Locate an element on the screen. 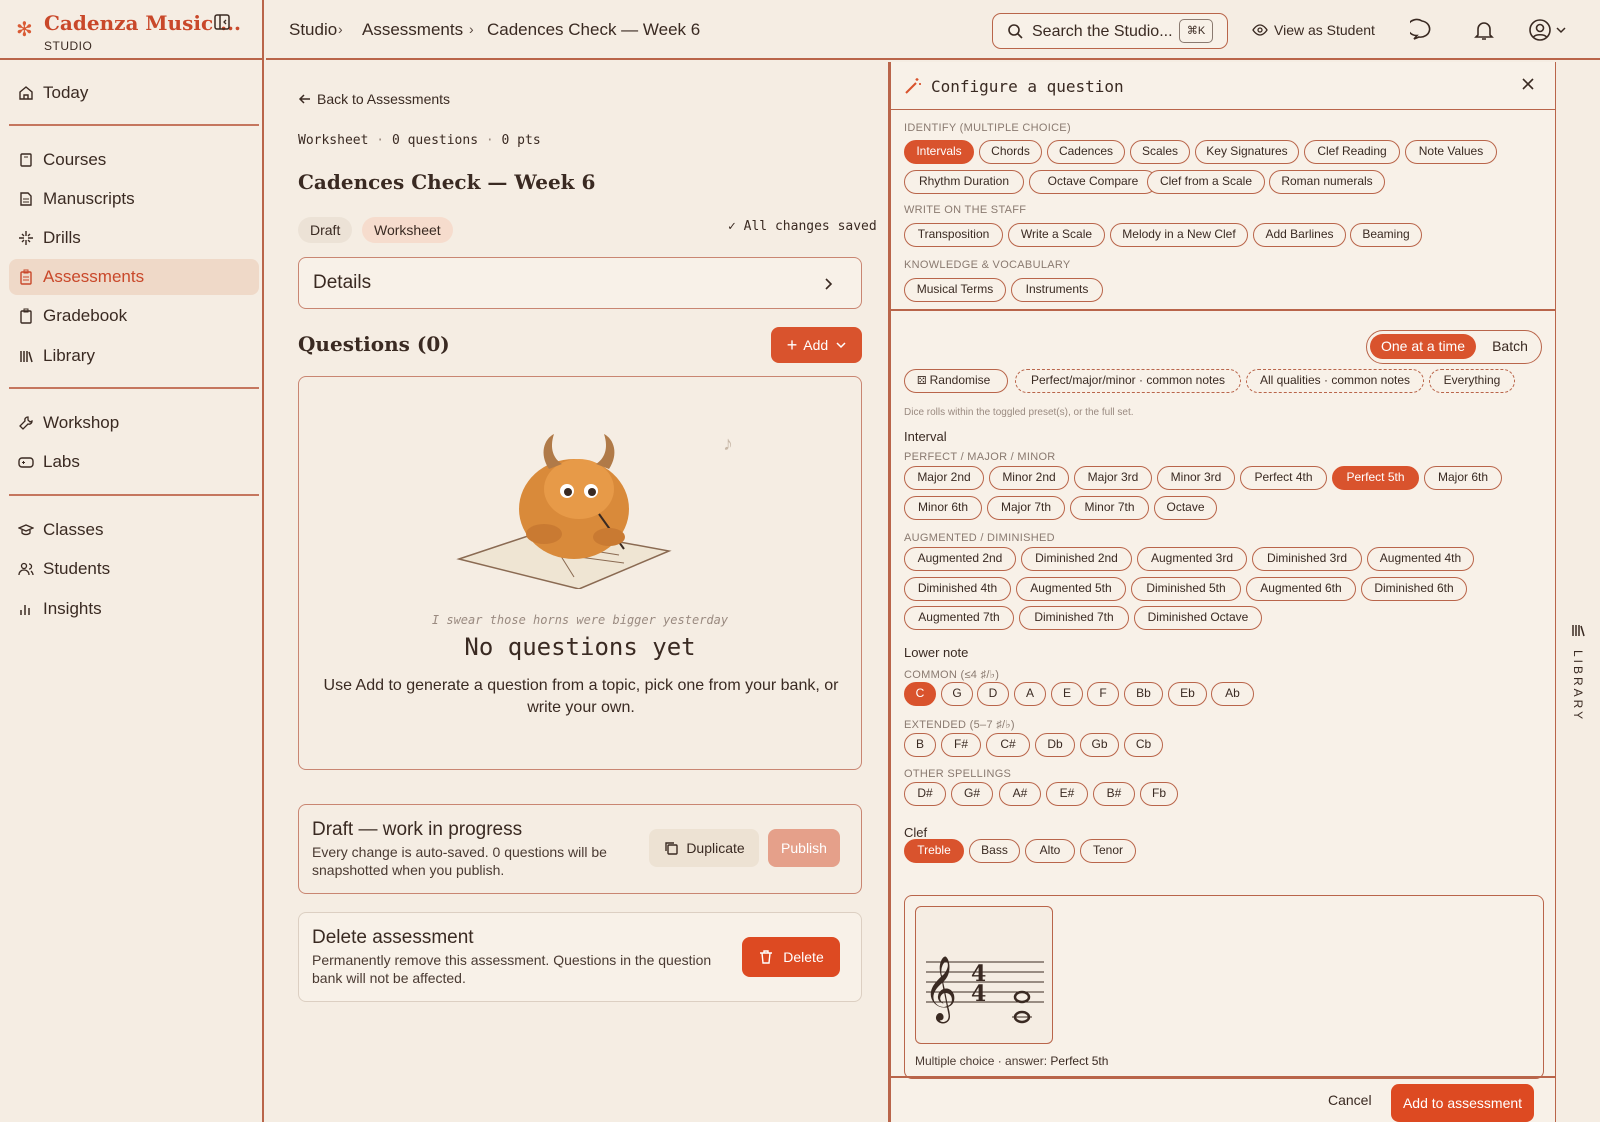 Image resolution: width=1600 pixels, height=1122 pixels. account-icon is located at coordinates (1540, 30).